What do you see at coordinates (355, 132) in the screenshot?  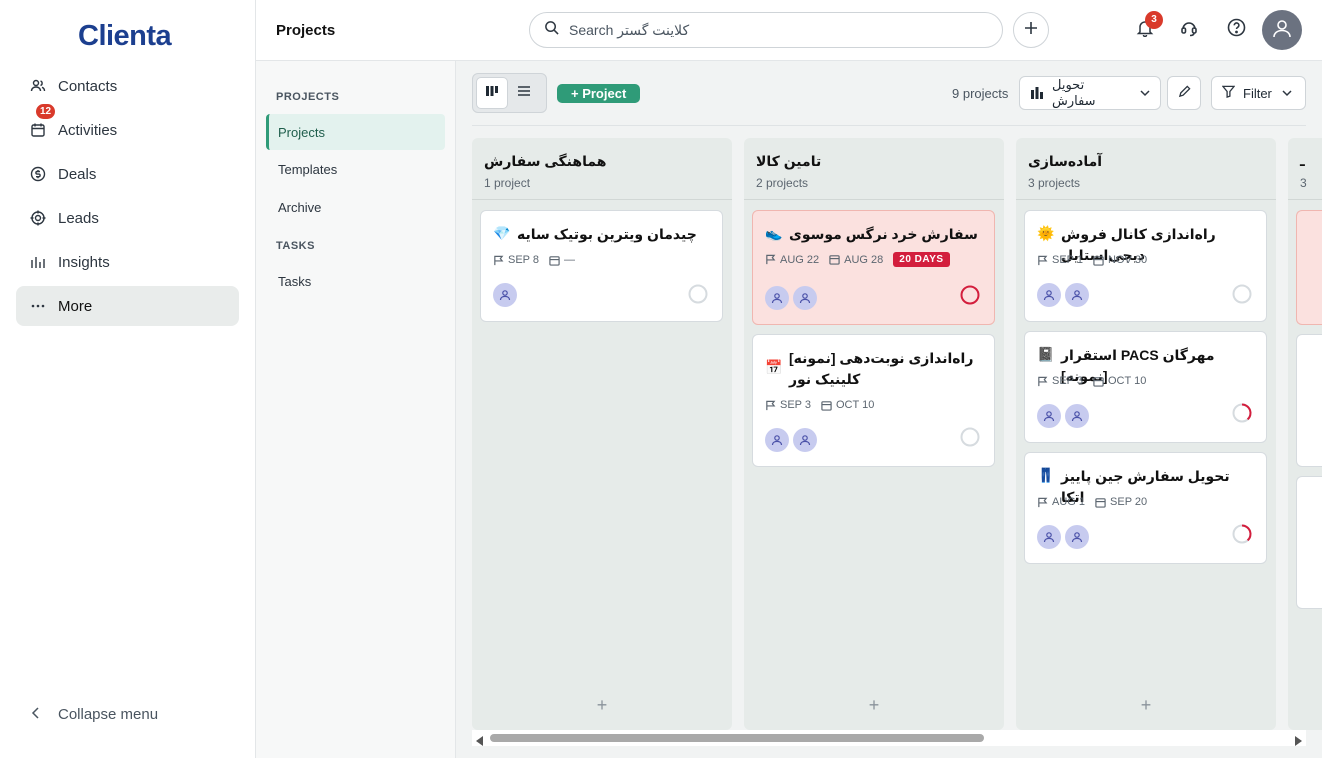 I see `subnav-item-projects: Projects` at bounding box center [355, 132].